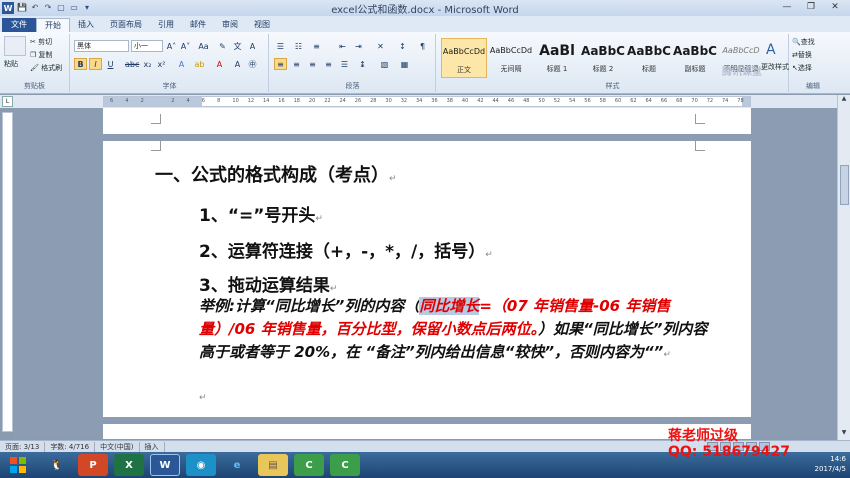 This screenshot has width=850, height=478. I want to click on camtasia-icon: C, so click(309, 465).